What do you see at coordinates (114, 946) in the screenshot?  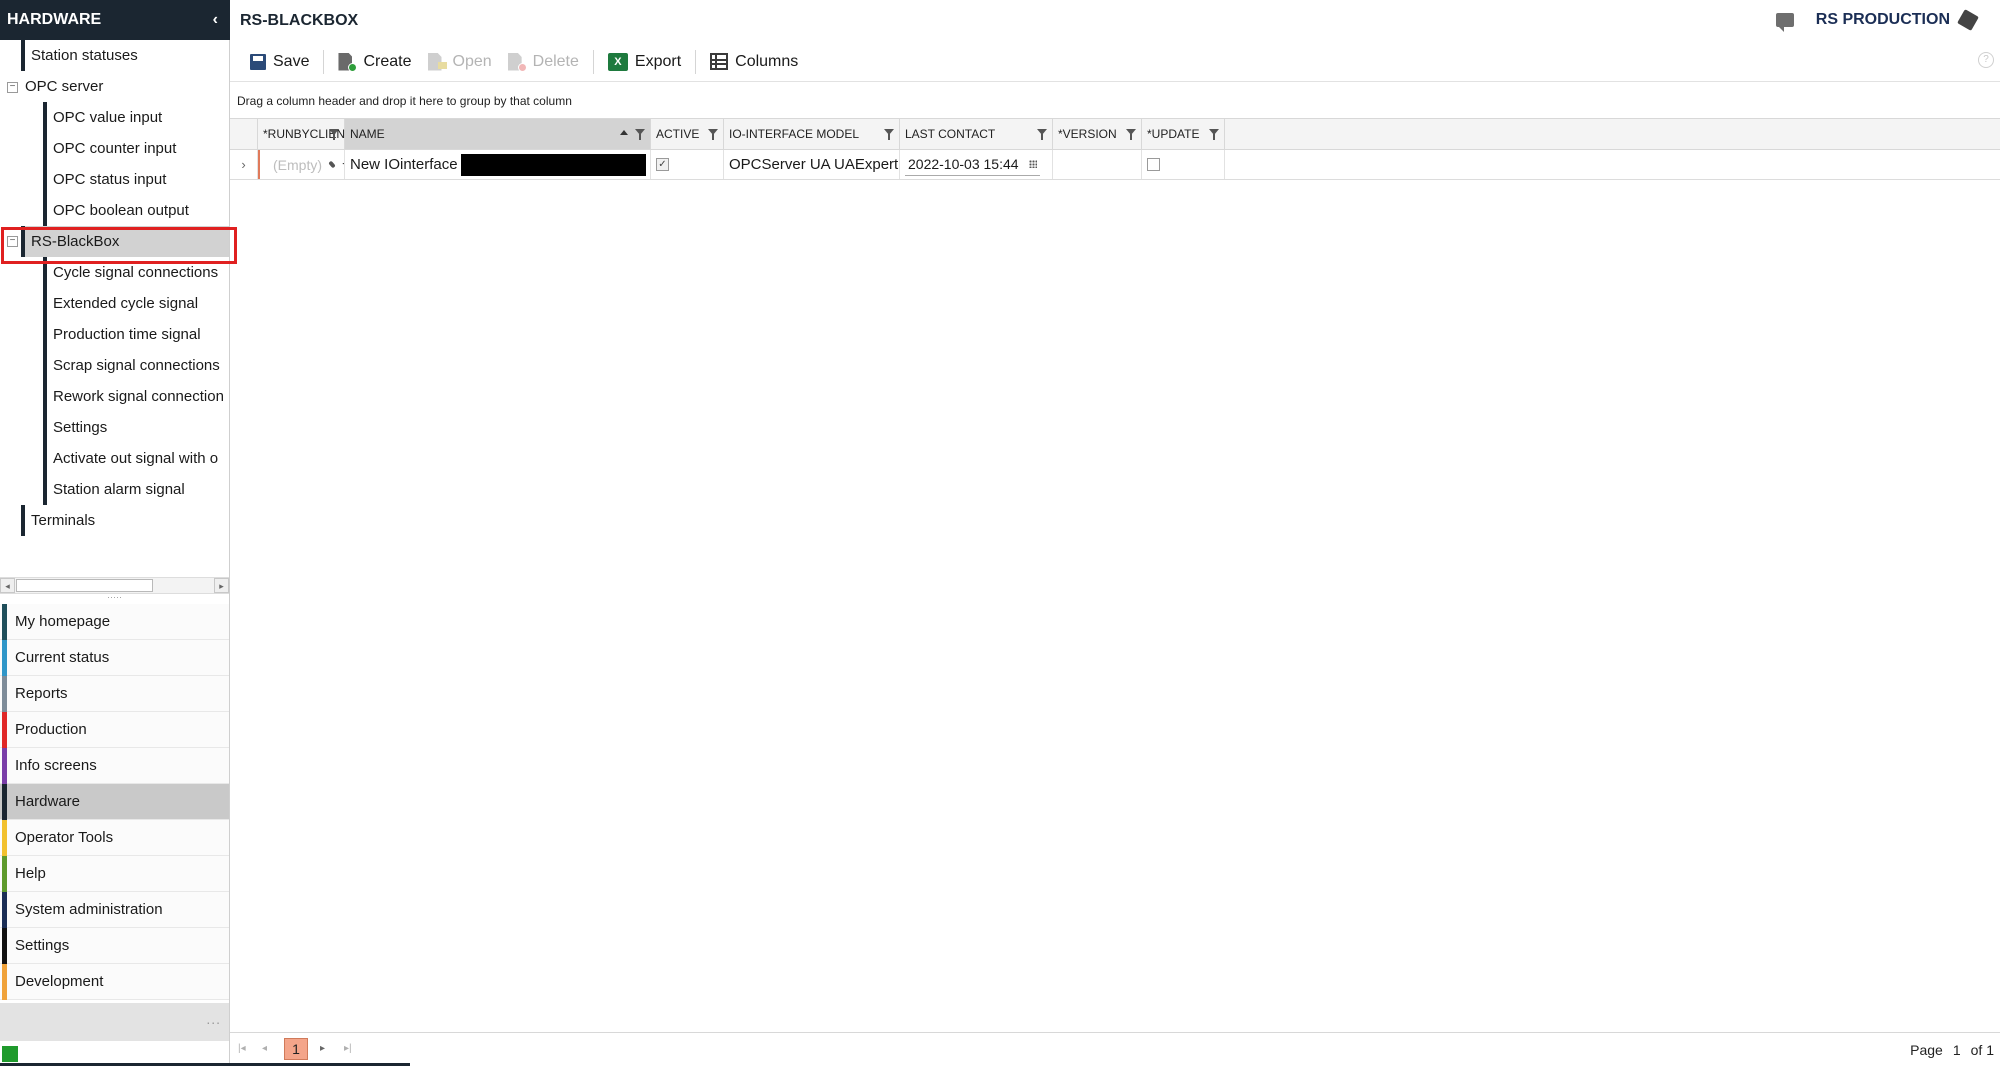 I see `nav-item-settings: Settings` at bounding box center [114, 946].